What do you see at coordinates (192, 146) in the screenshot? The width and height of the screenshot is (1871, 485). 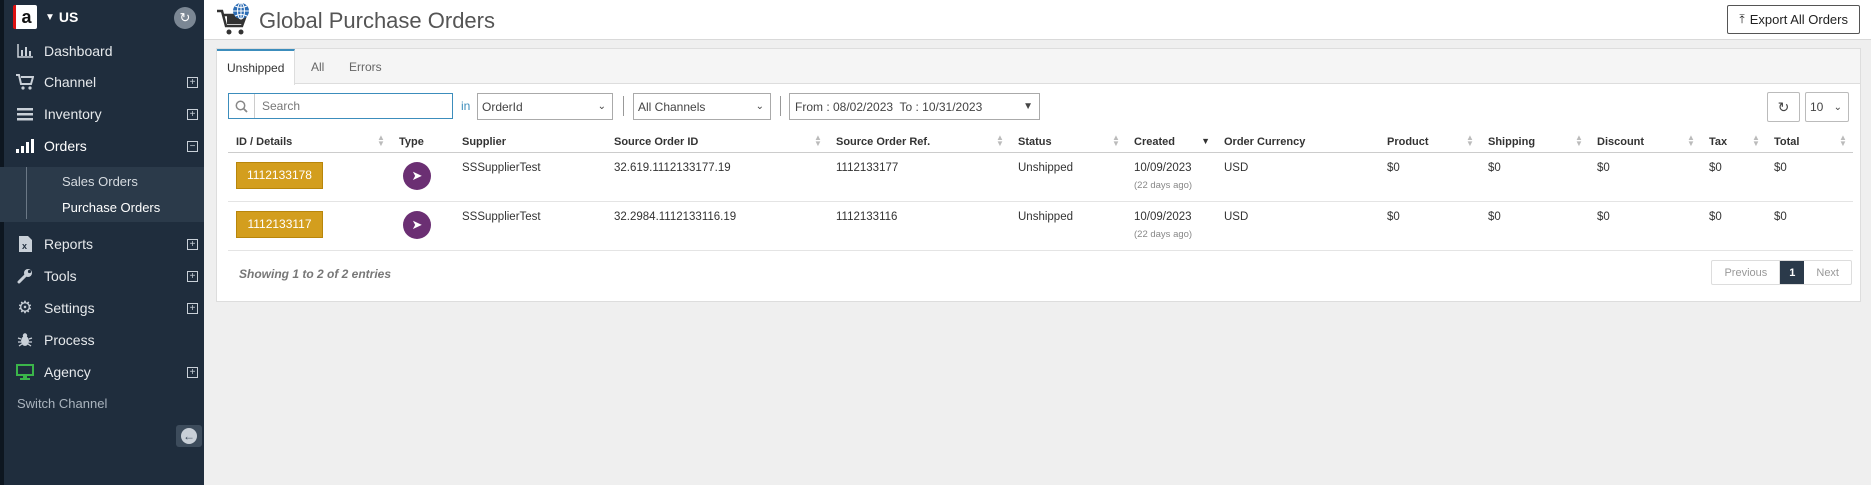 I see `collapse-icon: −` at bounding box center [192, 146].